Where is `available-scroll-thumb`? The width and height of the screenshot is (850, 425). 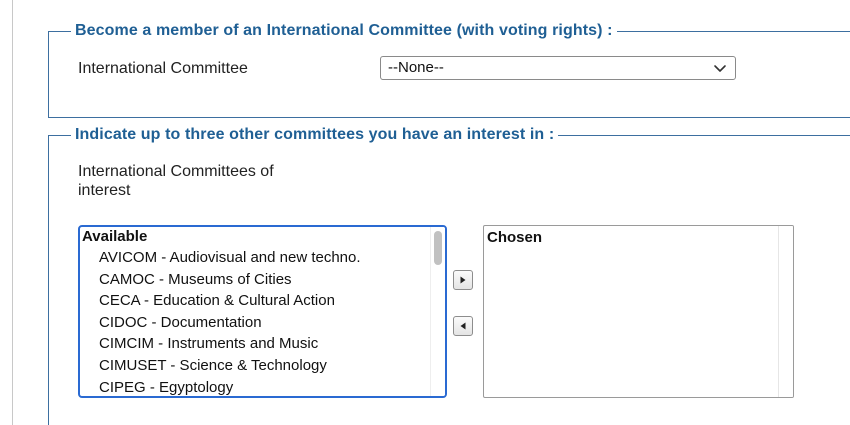
available-scroll-thumb is located at coordinates (438, 248).